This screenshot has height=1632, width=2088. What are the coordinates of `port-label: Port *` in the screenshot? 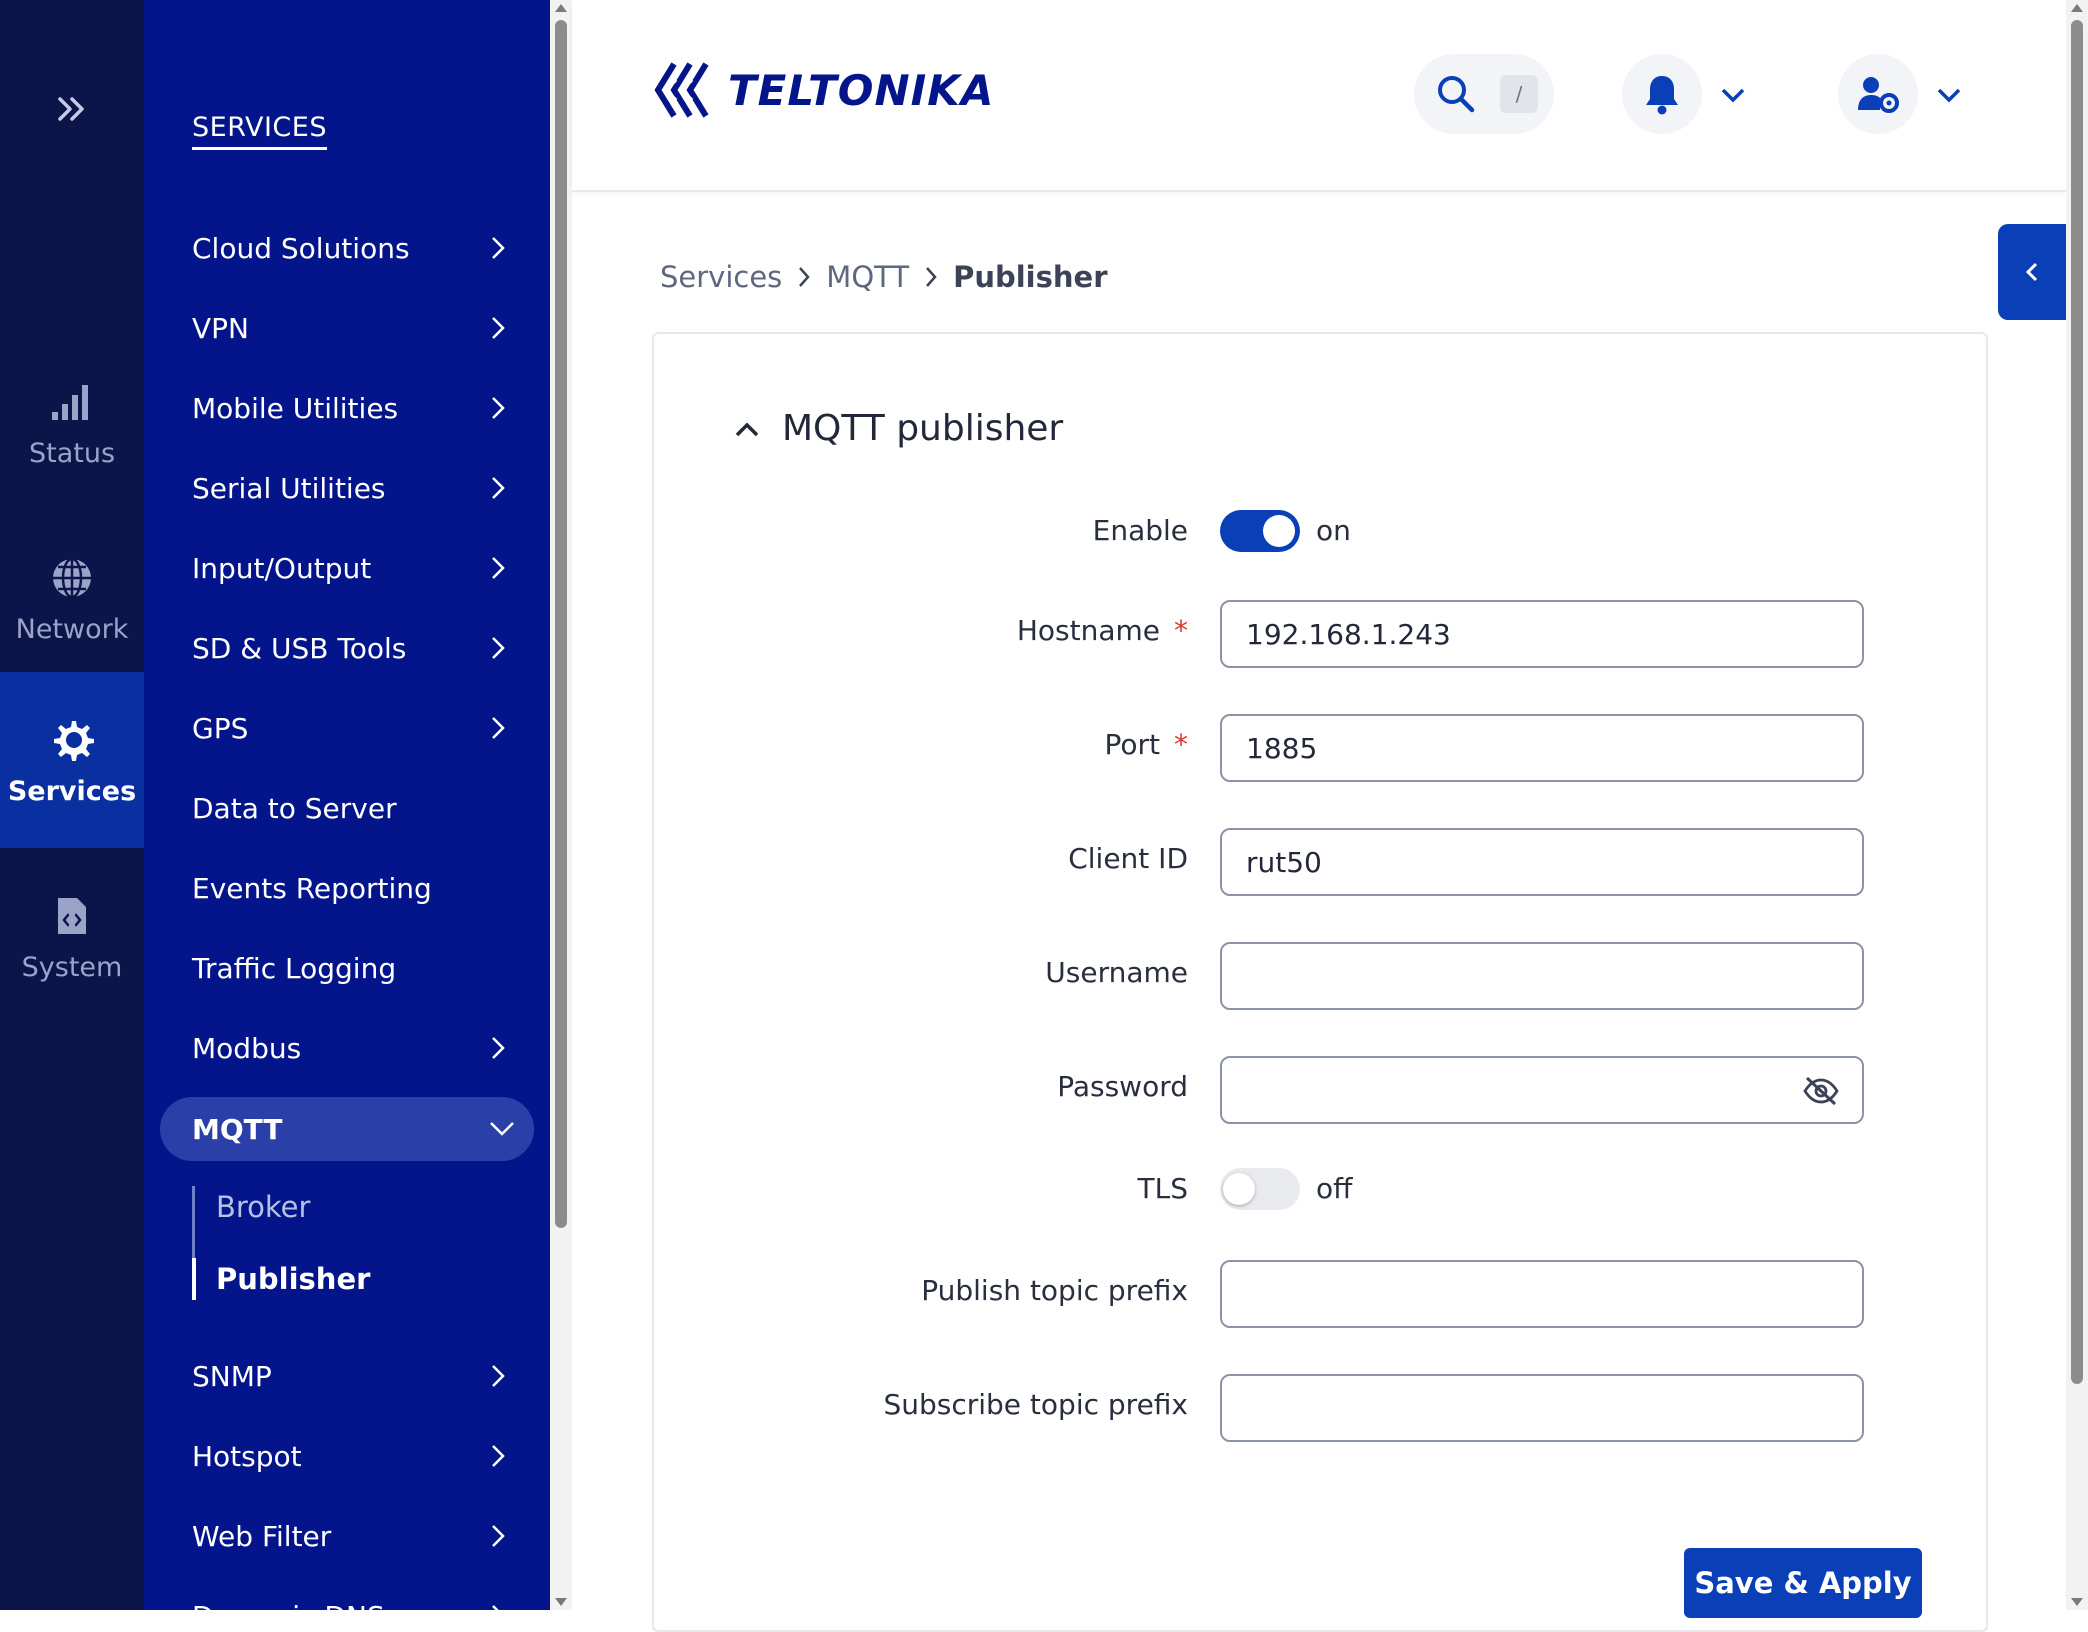 It's located at (1146, 744).